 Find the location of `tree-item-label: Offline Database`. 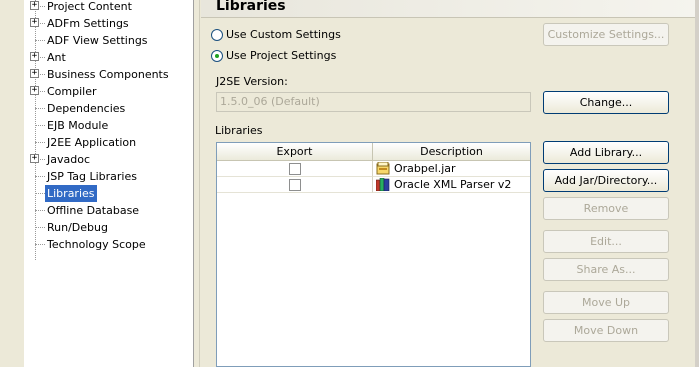

tree-item-label: Offline Database is located at coordinates (93, 210).